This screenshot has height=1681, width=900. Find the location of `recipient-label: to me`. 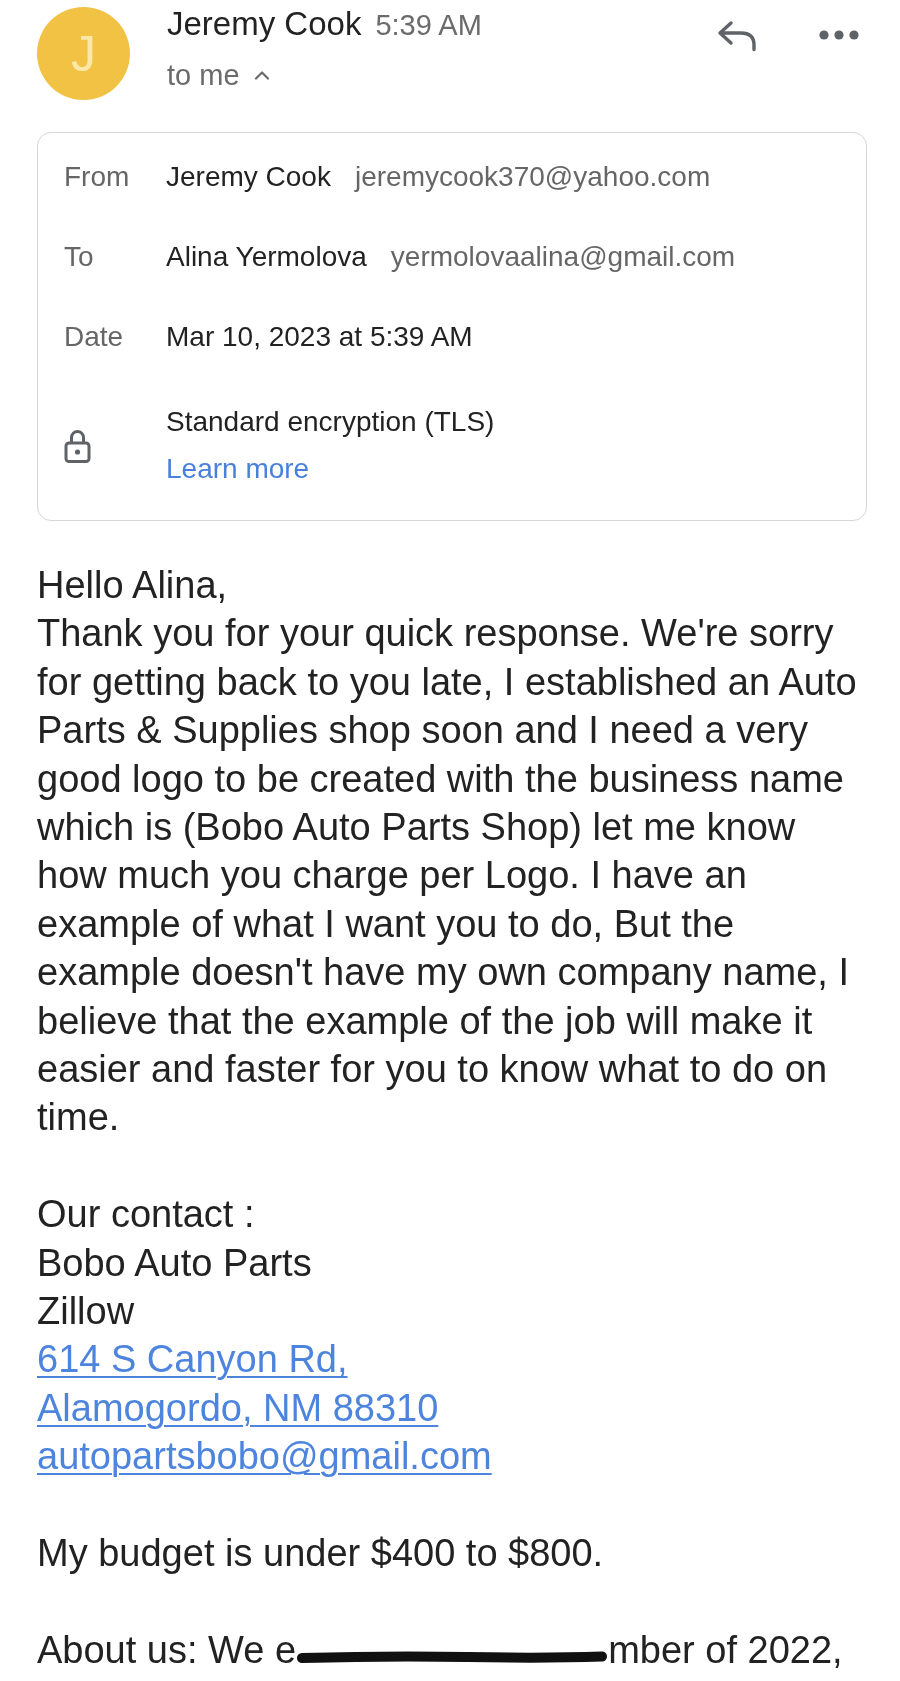

recipient-label: to me is located at coordinates (203, 75).